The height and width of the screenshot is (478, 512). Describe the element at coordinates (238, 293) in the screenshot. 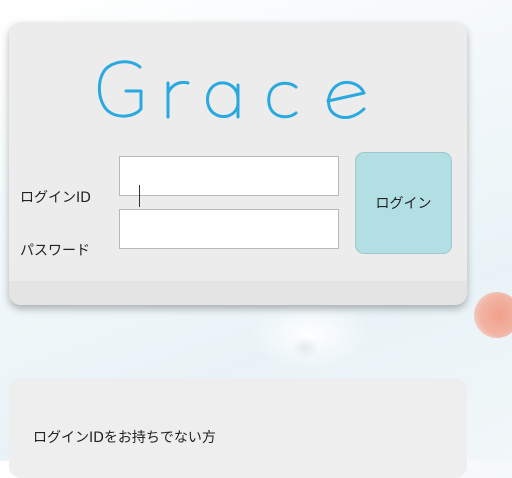

I see `login-card-footer` at that location.